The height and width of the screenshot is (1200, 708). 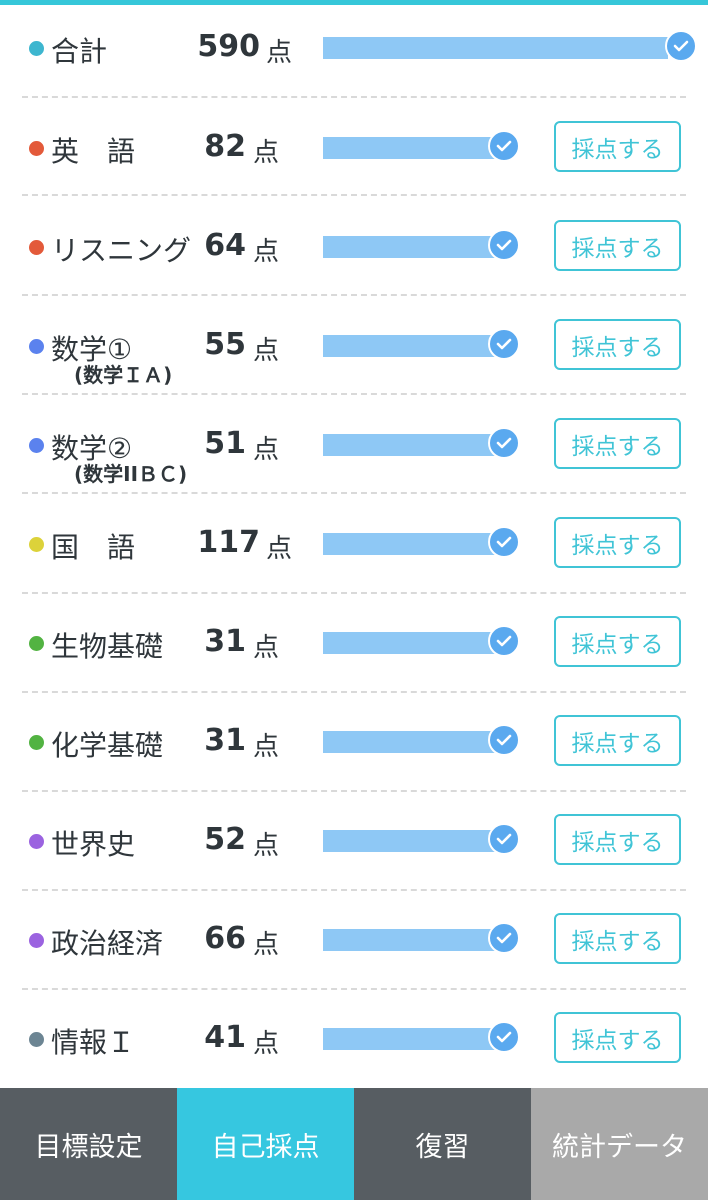 What do you see at coordinates (442, 1144) in the screenshot?
I see `tab-review: 復習` at bounding box center [442, 1144].